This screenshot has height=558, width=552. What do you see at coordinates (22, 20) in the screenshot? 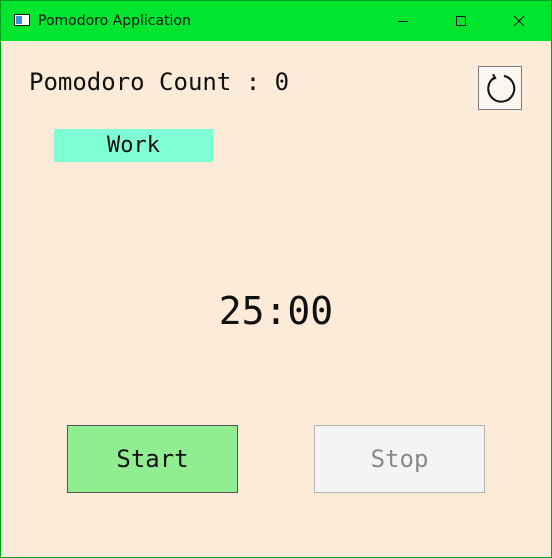
I see `app-window-icon` at bounding box center [22, 20].